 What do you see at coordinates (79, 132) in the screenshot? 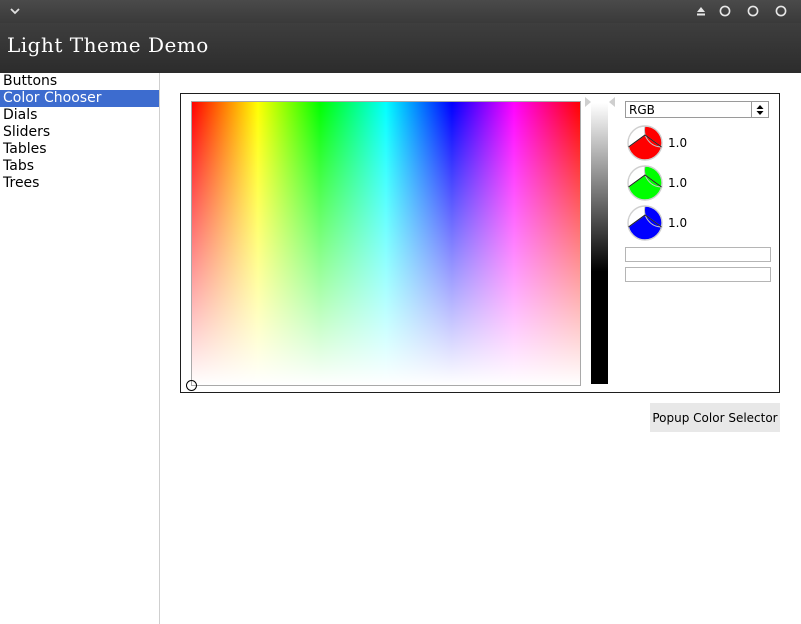
I see `sidebar-item-sliders: Sliders` at bounding box center [79, 132].